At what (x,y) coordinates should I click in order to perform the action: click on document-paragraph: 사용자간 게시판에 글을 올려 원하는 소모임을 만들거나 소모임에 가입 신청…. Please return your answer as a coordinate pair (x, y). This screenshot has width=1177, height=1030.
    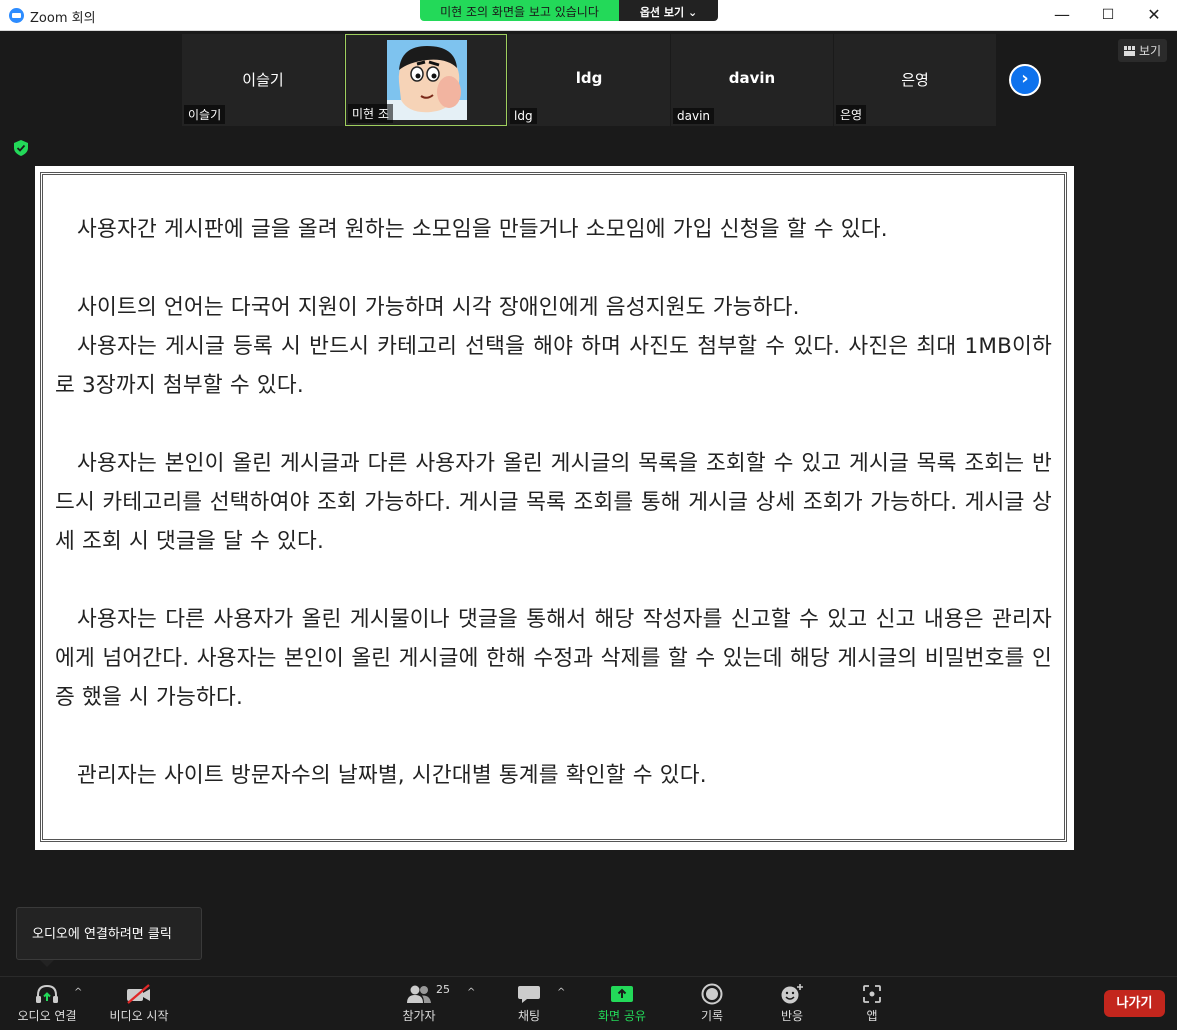
    Looking at the image, I should click on (482, 229).